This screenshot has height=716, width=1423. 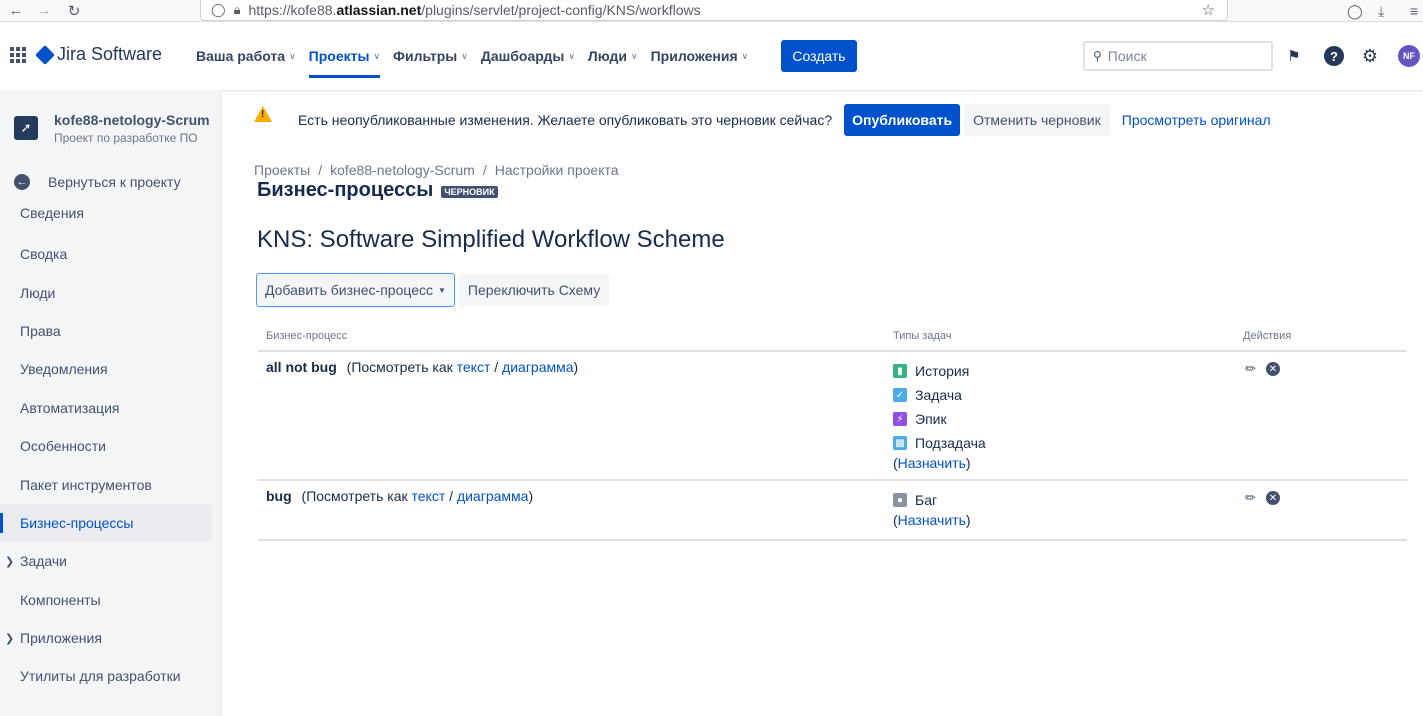 What do you see at coordinates (52, 213) in the screenshot?
I see `sidebar-item-label: Сведения` at bounding box center [52, 213].